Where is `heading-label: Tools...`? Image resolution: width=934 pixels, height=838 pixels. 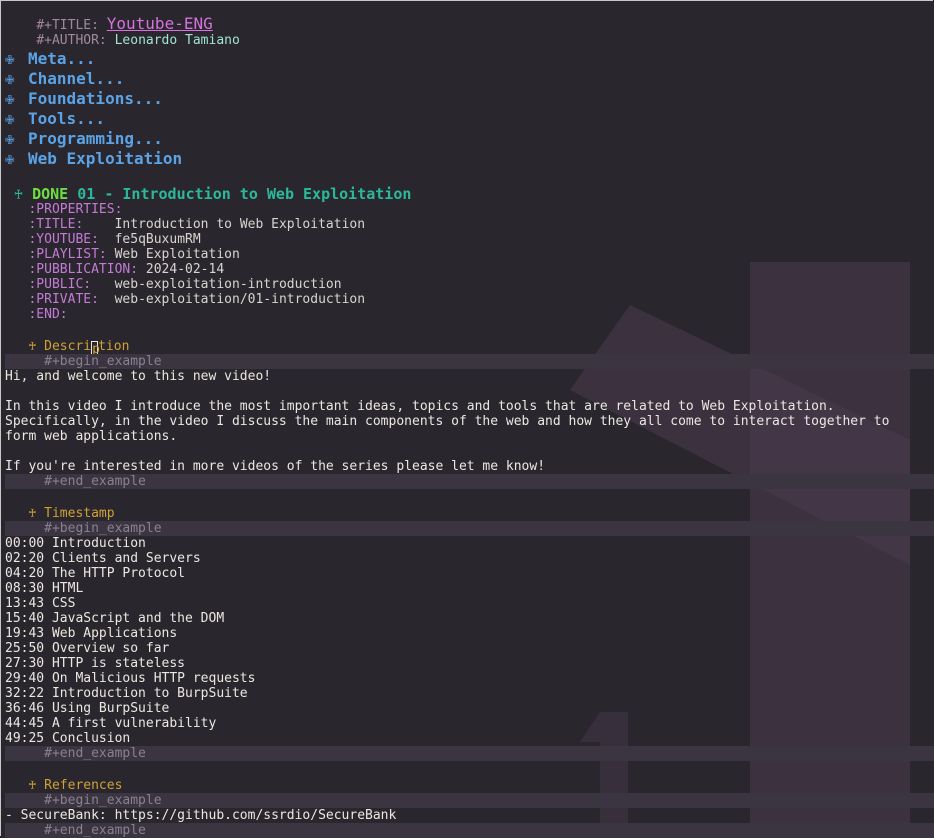
heading-label: Tools... is located at coordinates (67, 118).